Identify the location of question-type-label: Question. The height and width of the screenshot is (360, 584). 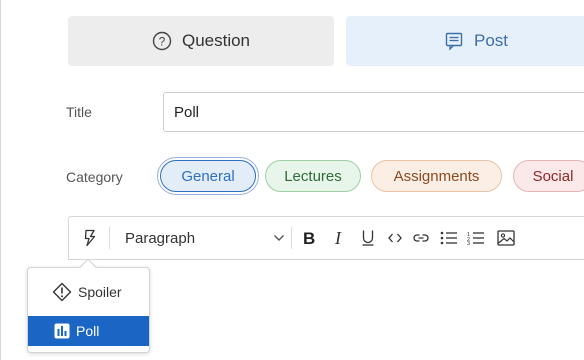
(216, 40).